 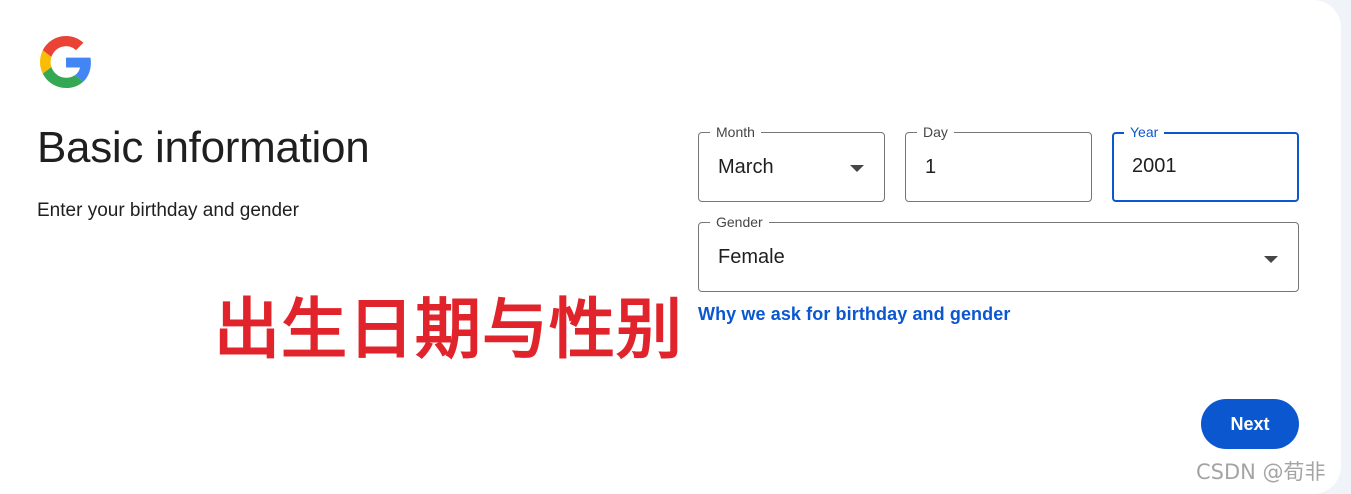 What do you see at coordinates (168, 210) in the screenshot?
I see `page-subtitle: Enter your birthday and gender` at bounding box center [168, 210].